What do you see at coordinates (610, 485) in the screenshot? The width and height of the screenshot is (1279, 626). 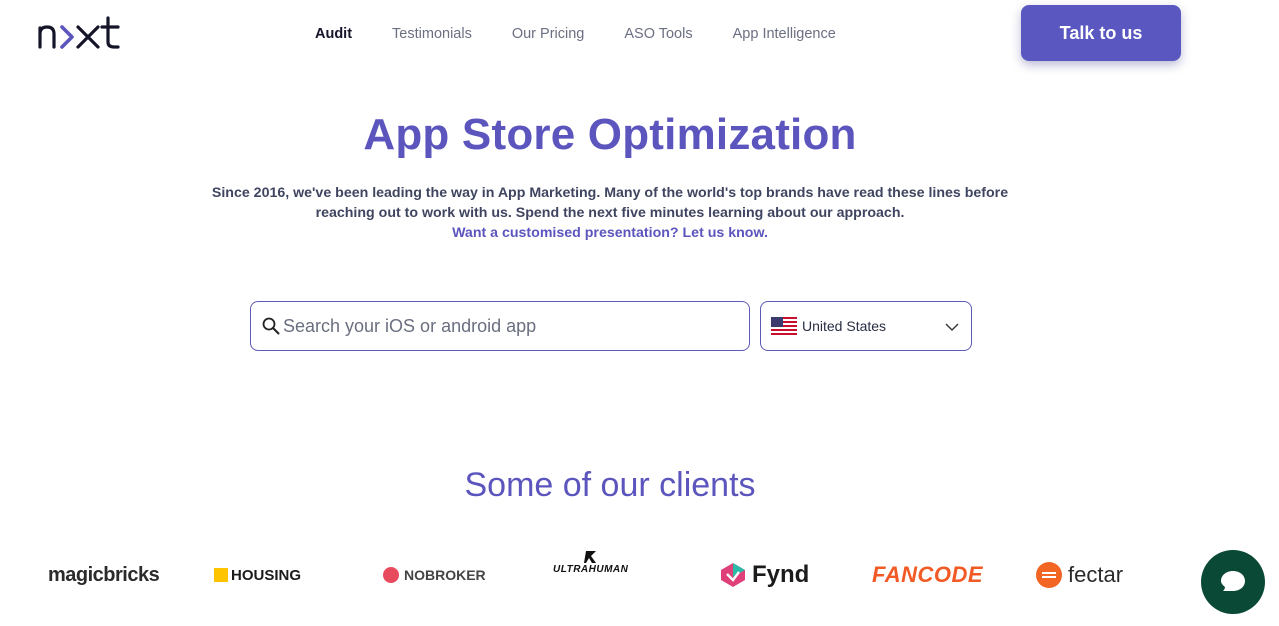 I see `clients-title: Some of our clients` at bounding box center [610, 485].